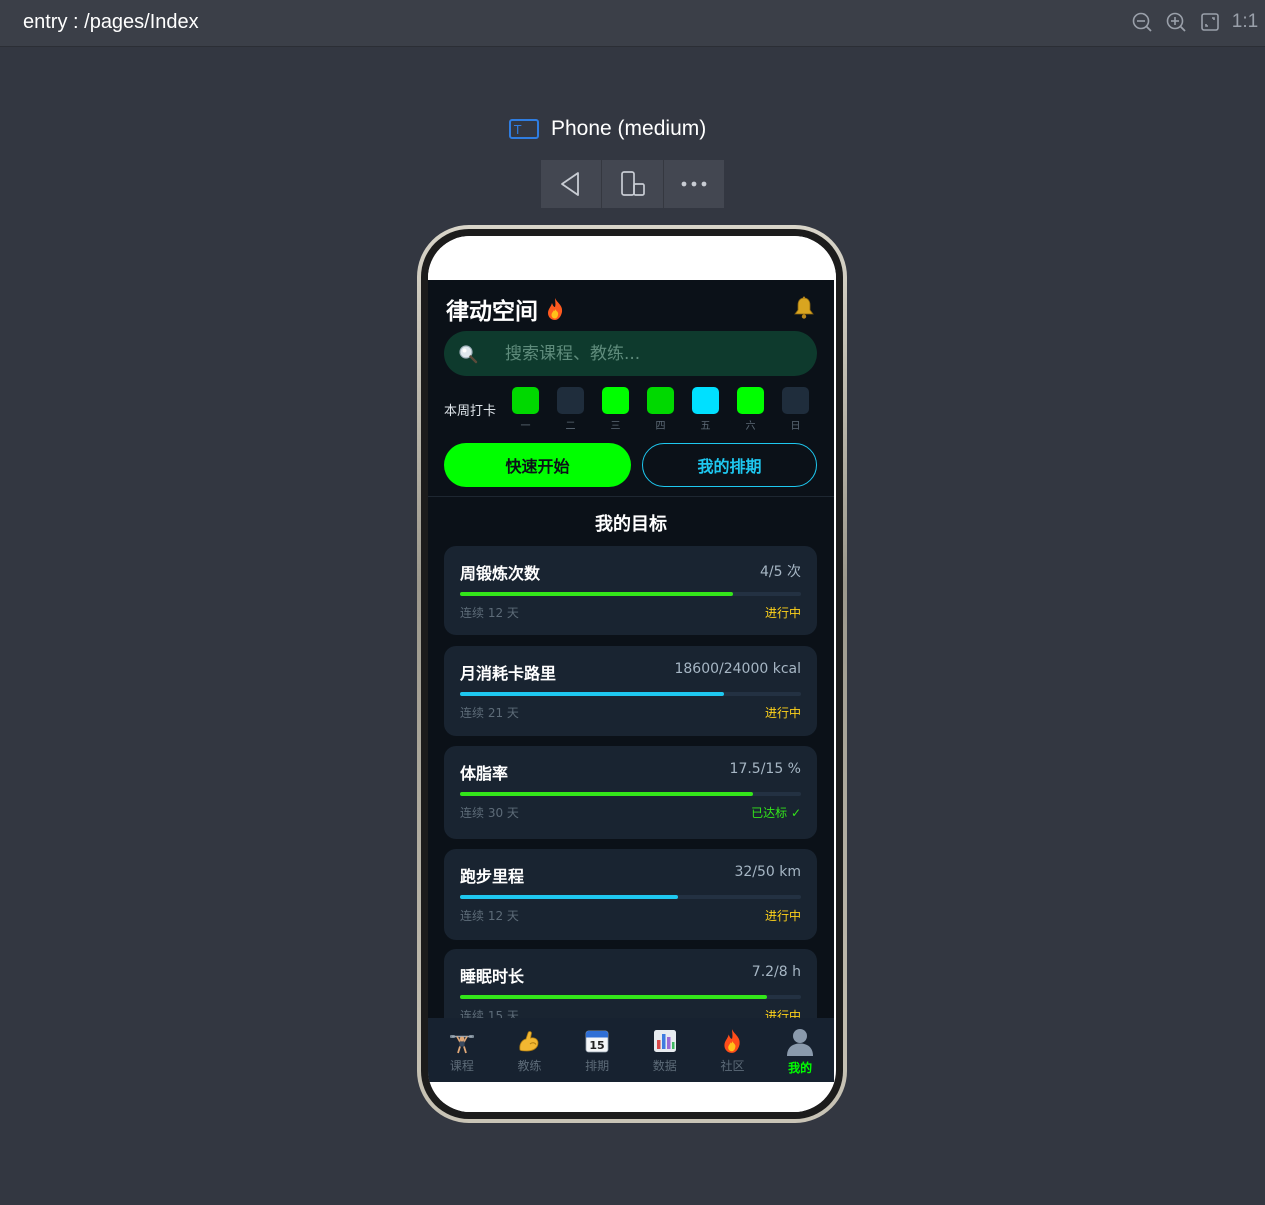  I want to click on device-name: Phone (medium), so click(629, 128).